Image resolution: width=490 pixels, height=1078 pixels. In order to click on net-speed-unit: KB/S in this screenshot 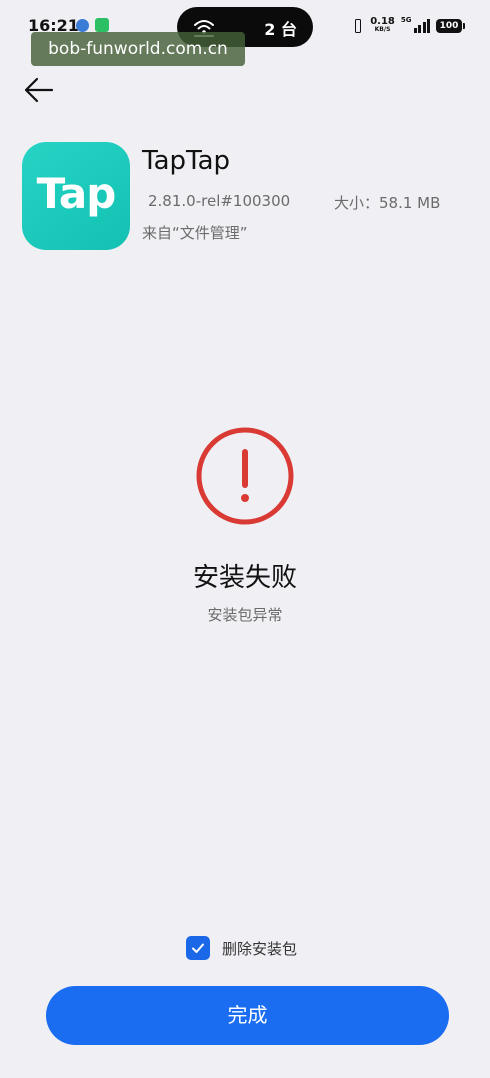, I will do `click(382, 29)`.